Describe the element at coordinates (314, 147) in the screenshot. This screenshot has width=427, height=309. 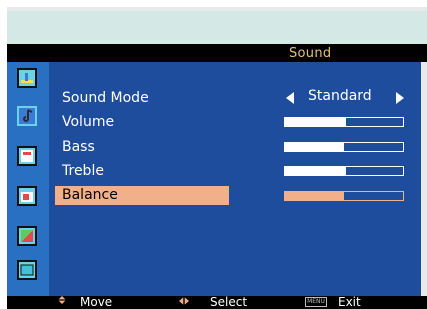
I see `bass-fill` at that location.